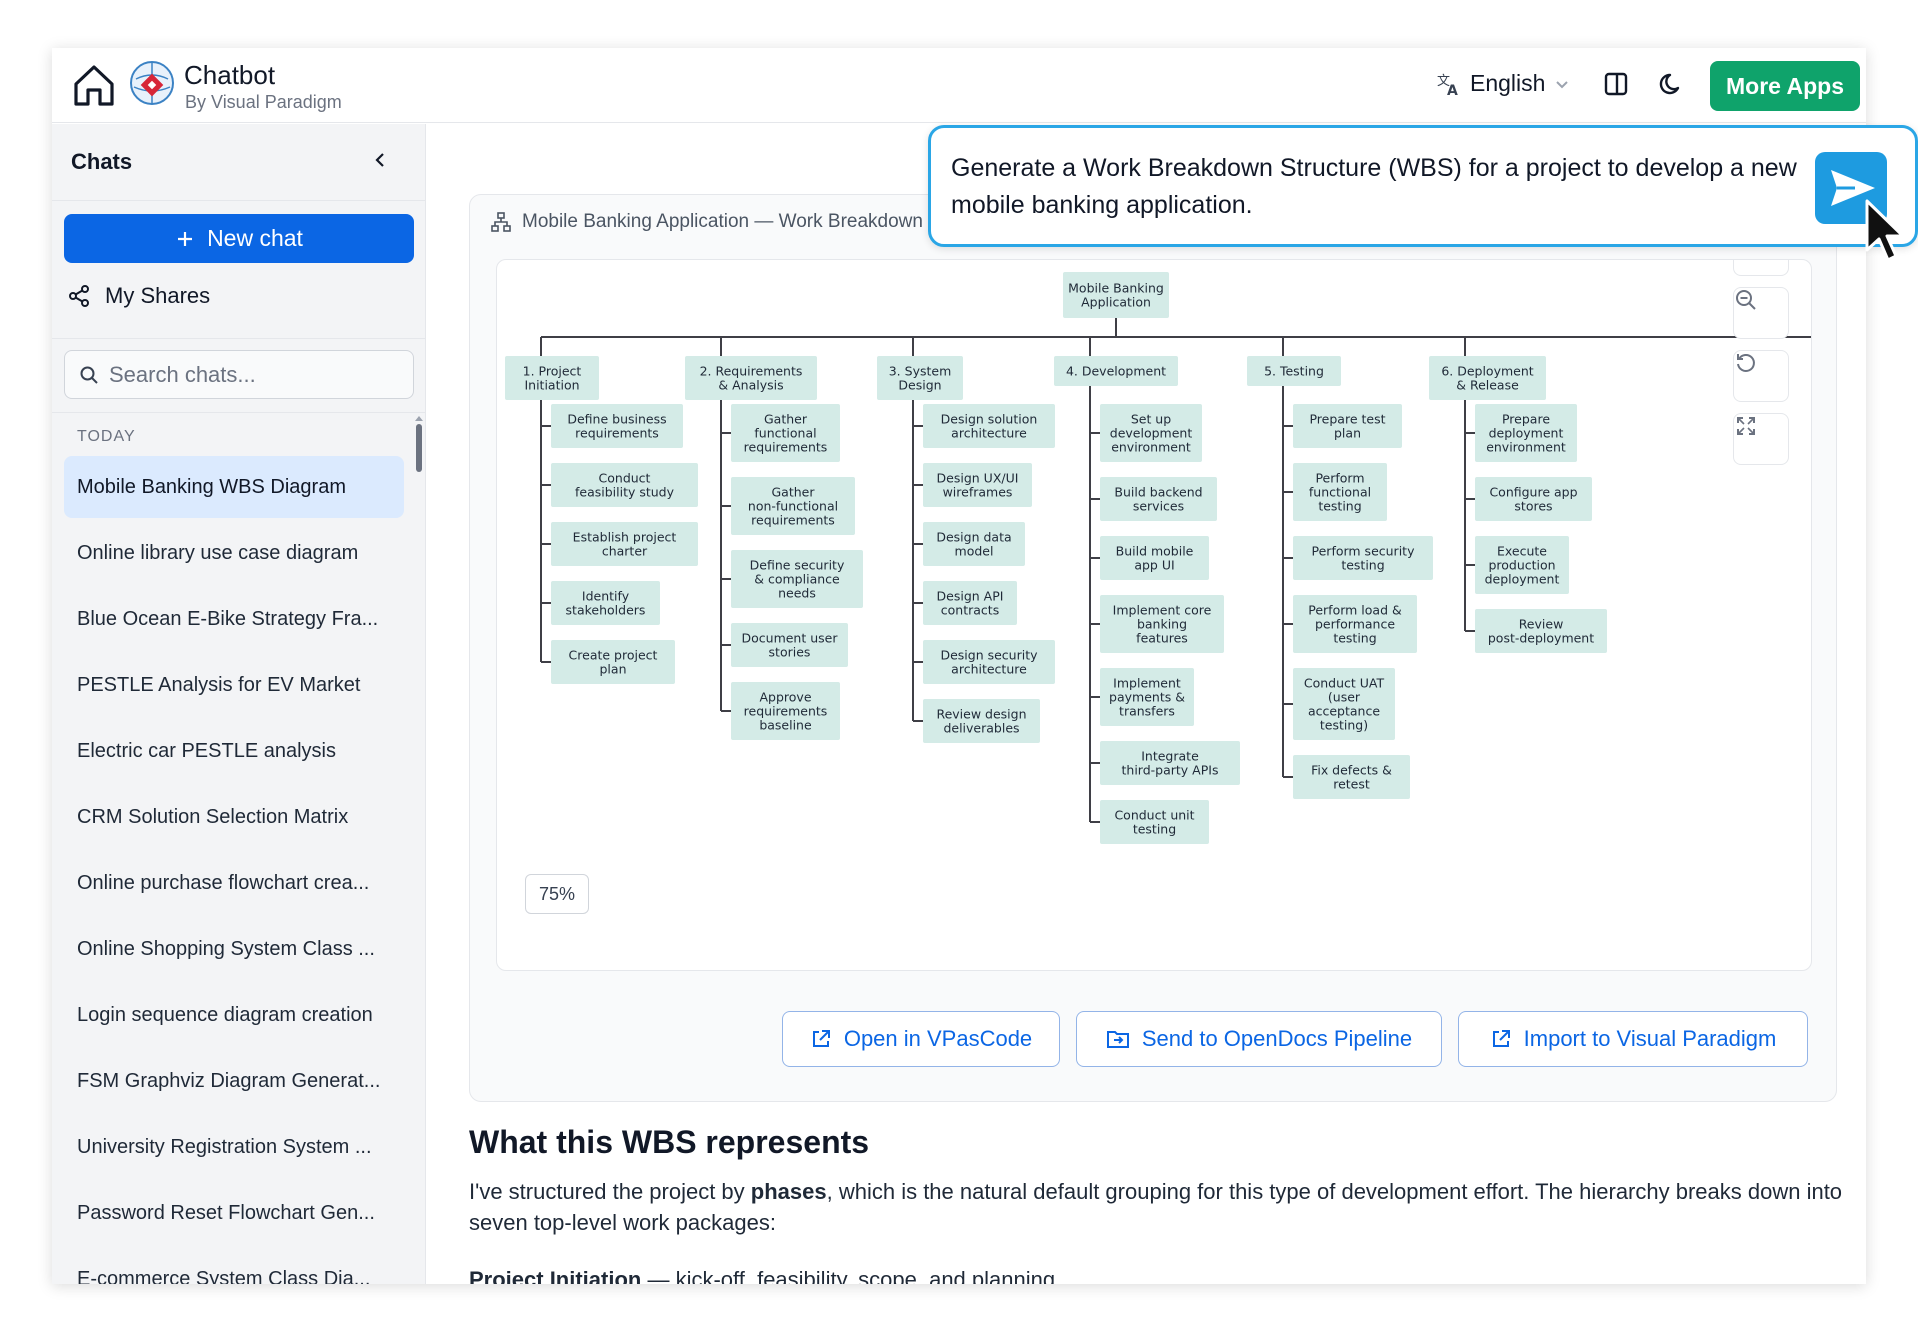  What do you see at coordinates (605, 603) in the screenshot?
I see `wbs-task-node: Identify stakeholders` at bounding box center [605, 603].